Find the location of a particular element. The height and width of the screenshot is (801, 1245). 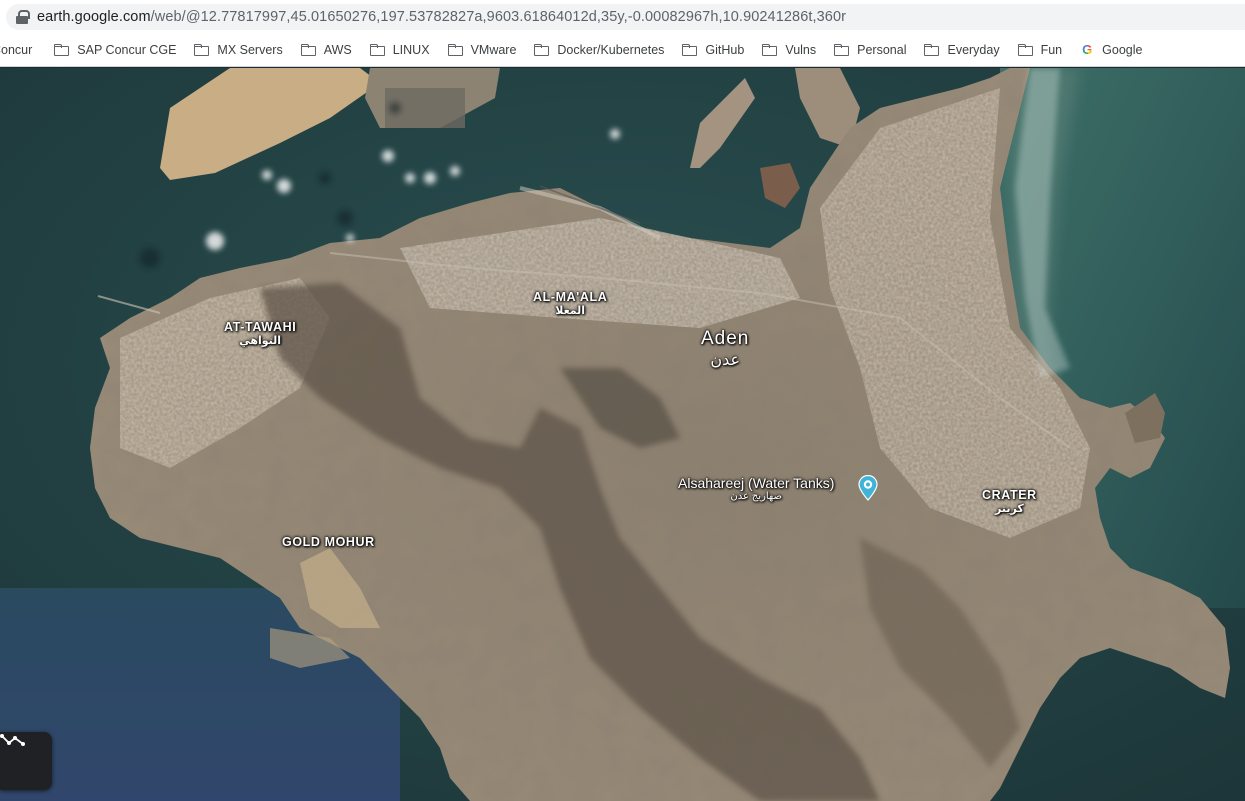

bookmark-github: GitHub is located at coordinates (717, 50).